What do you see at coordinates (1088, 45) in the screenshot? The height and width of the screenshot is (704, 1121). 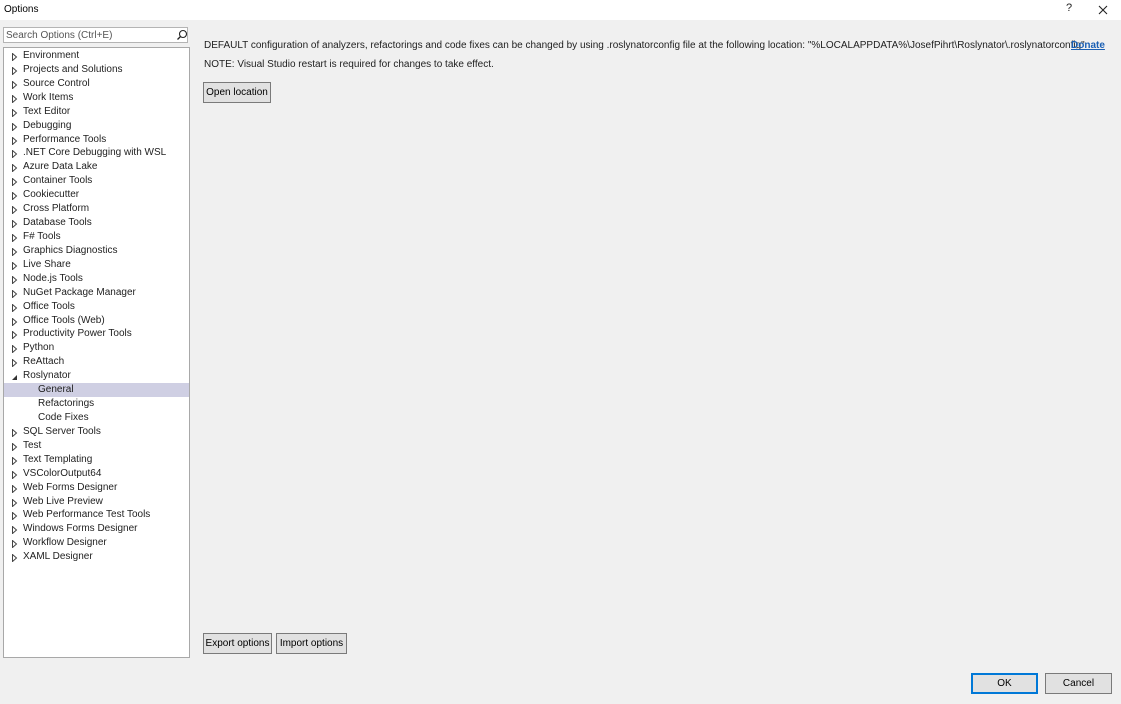 I see `donate-link: Donate` at bounding box center [1088, 45].